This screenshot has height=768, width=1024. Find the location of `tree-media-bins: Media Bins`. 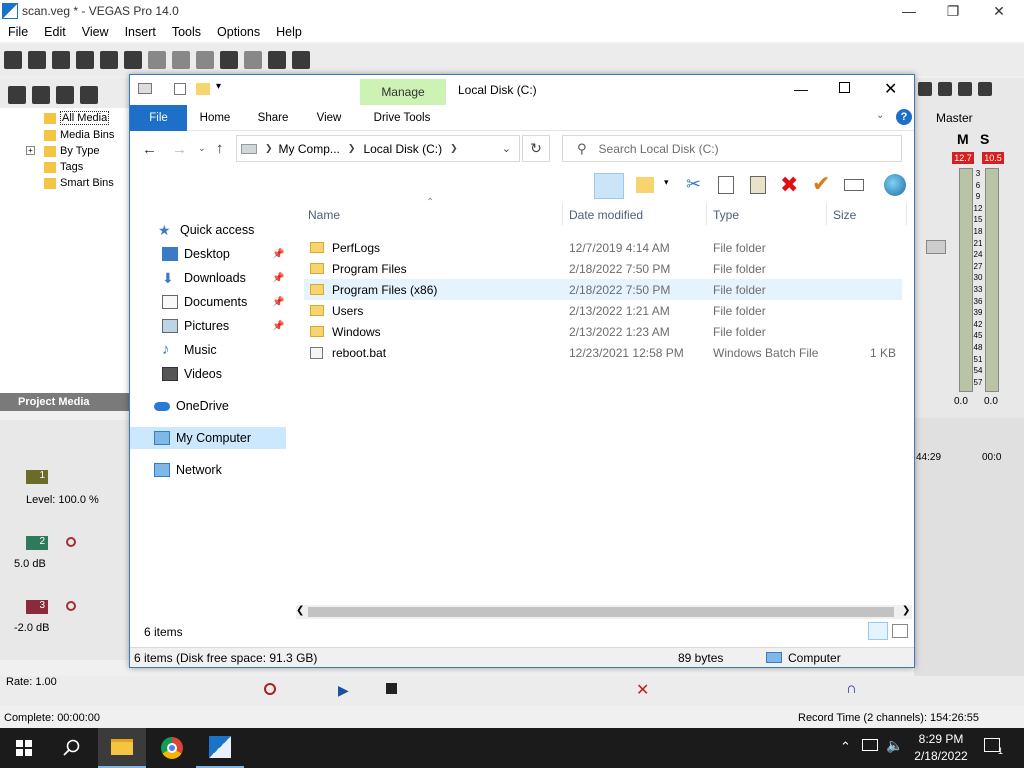

tree-media-bins: Media Bins is located at coordinates (79, 135).